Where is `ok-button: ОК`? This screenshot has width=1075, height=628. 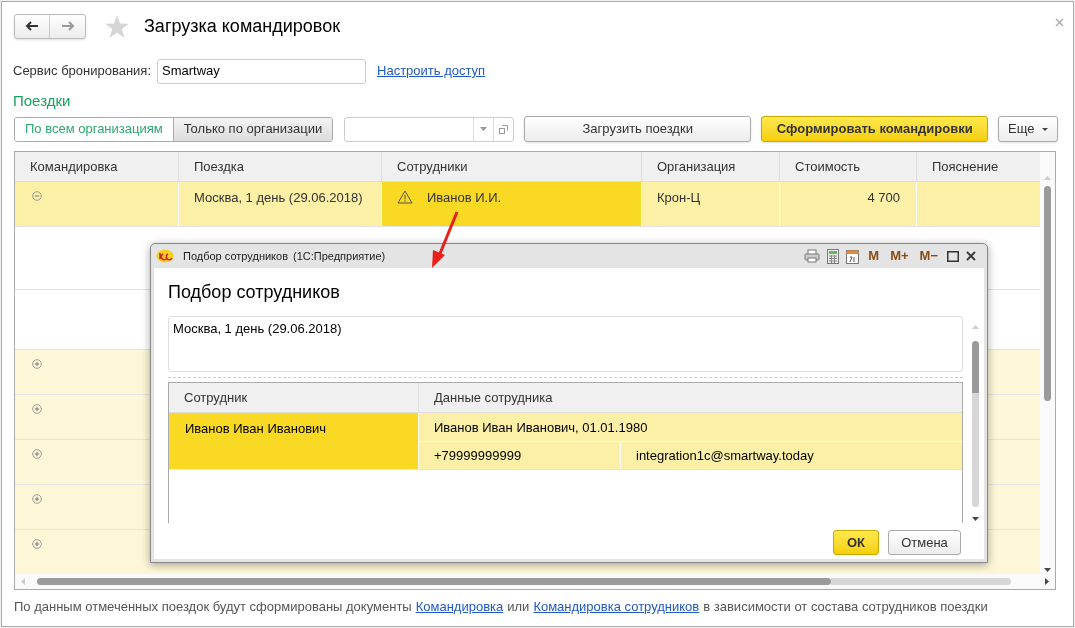
ok-button: ОК is located at coordinates (856, 542).